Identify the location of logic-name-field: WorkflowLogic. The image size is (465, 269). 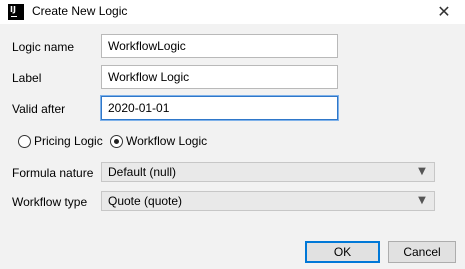
(219, 46).